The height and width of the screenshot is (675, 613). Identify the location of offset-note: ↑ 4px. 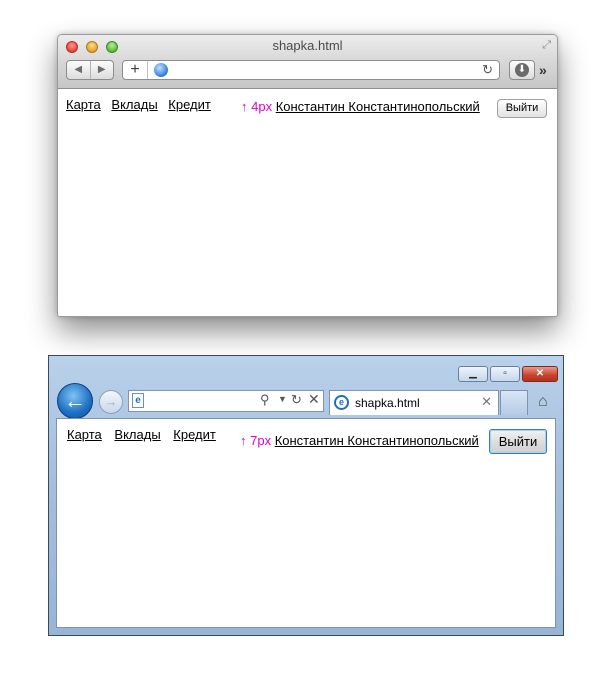
(257, 106).